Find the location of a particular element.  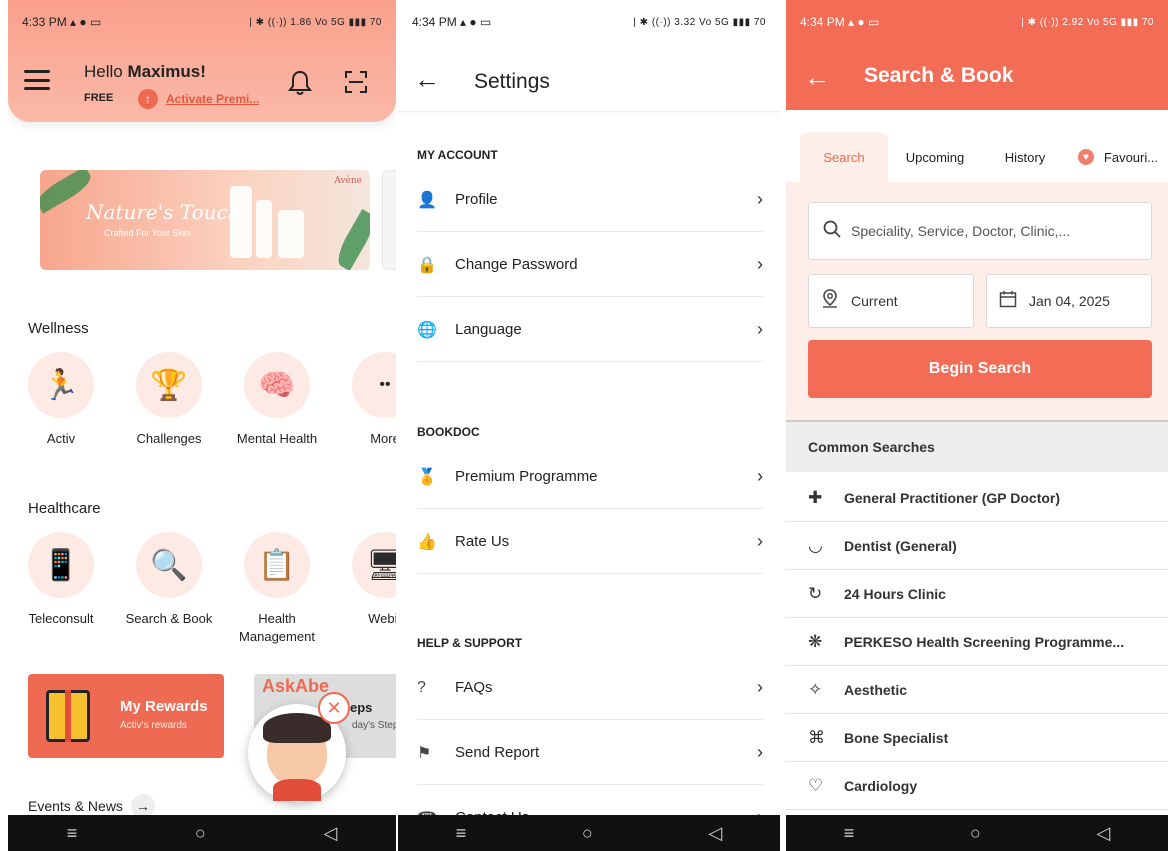

settings-item-language: 🌐 Language › is located at coordinates (590, 330).